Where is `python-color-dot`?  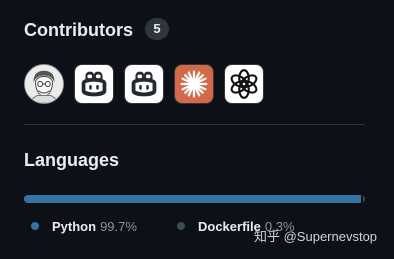 python-color-dot is located at coordinates (35, 226).